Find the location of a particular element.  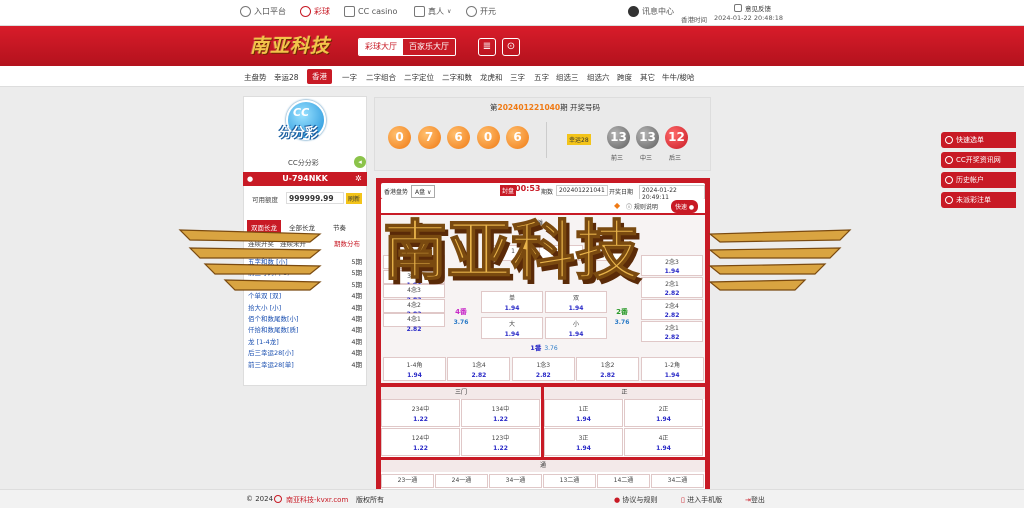

cell-label: 4正 is located at coordinates (663, 438).